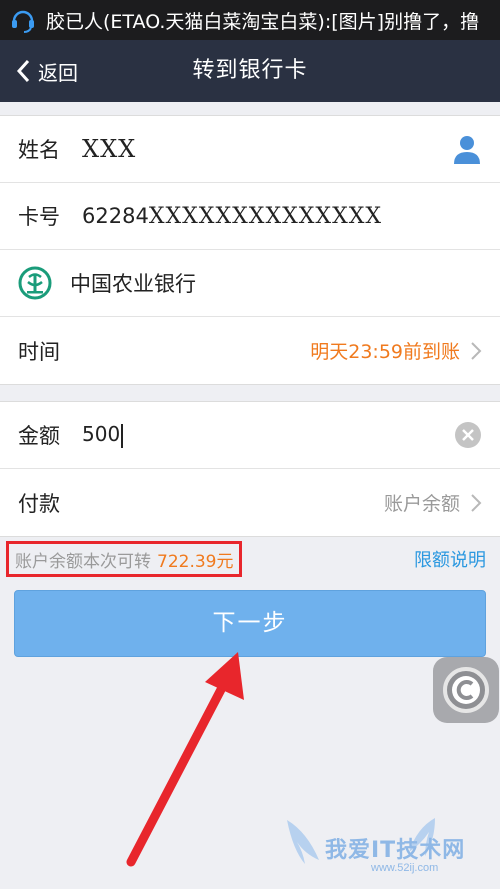 The image size is (500, 889). I want to click on watermark-url: www.52ij.com, so click(405, 868).